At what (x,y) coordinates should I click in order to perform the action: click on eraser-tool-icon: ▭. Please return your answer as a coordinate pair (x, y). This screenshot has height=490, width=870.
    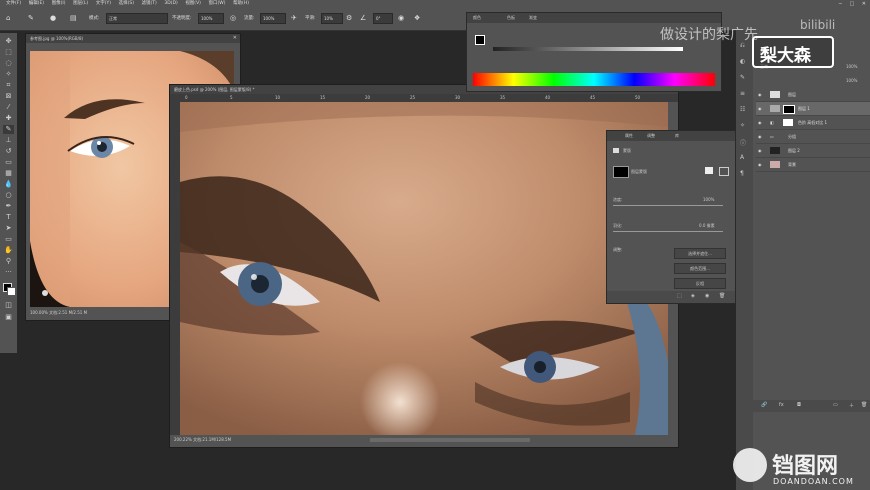
    Looking at the image, I should click on (8, 162).